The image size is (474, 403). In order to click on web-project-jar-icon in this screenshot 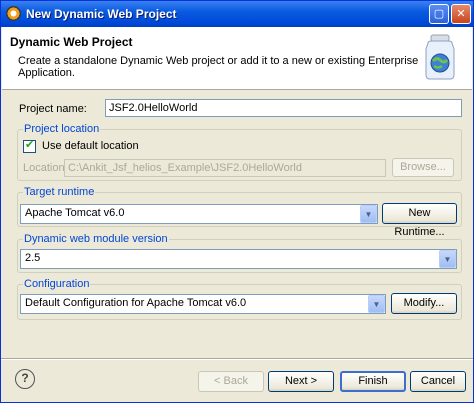, I will do `click(440, 57)`.